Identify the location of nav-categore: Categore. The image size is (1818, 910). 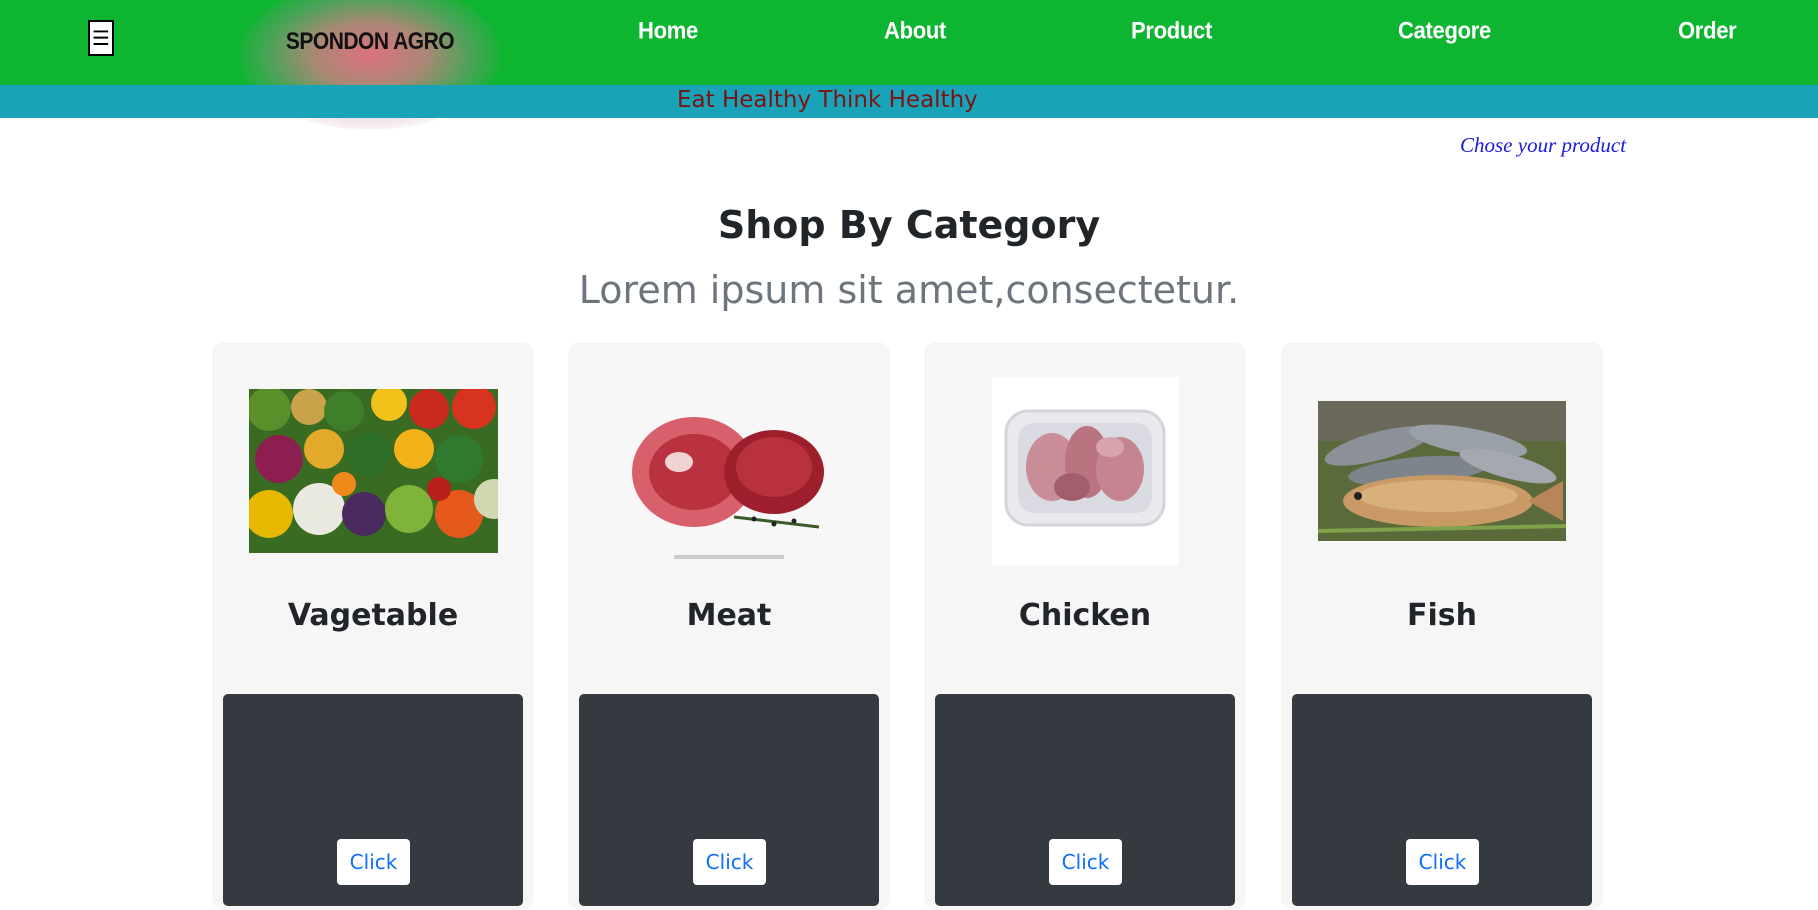
(1444, 31).